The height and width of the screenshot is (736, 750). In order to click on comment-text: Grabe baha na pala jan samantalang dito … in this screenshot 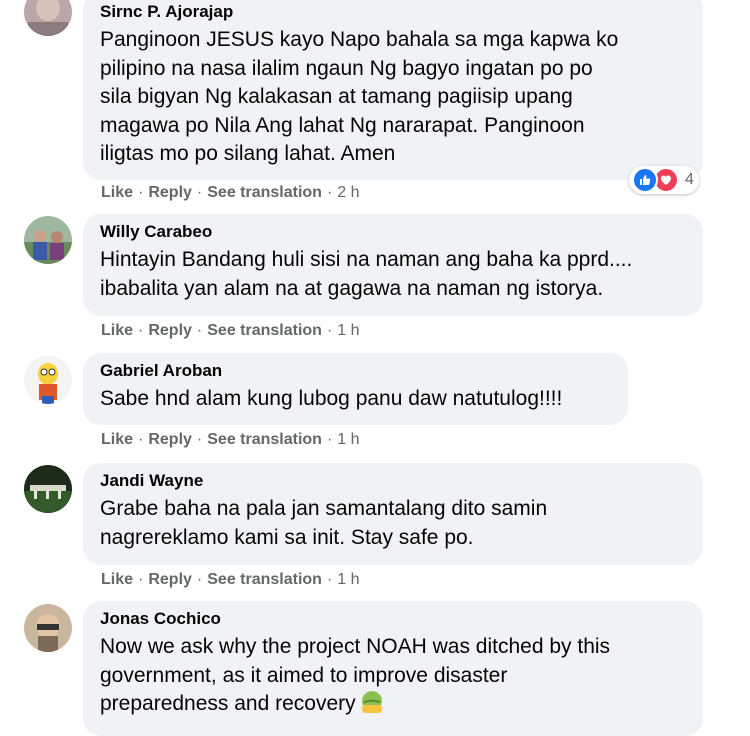, I will do `click(324, 523)`.